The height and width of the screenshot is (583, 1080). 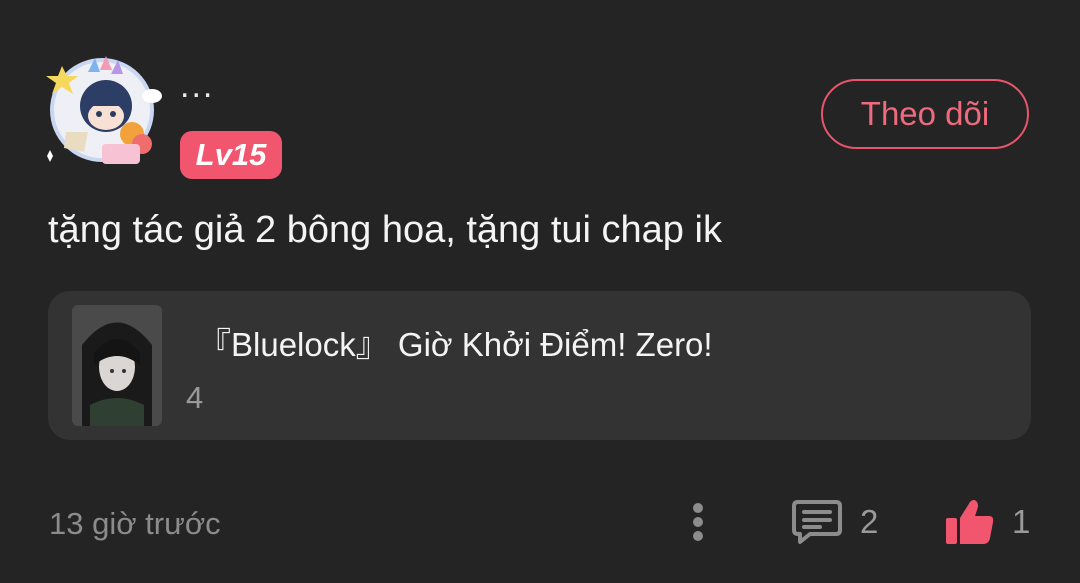 I want to click on like-count: 1, so click(x=1021, y=521).